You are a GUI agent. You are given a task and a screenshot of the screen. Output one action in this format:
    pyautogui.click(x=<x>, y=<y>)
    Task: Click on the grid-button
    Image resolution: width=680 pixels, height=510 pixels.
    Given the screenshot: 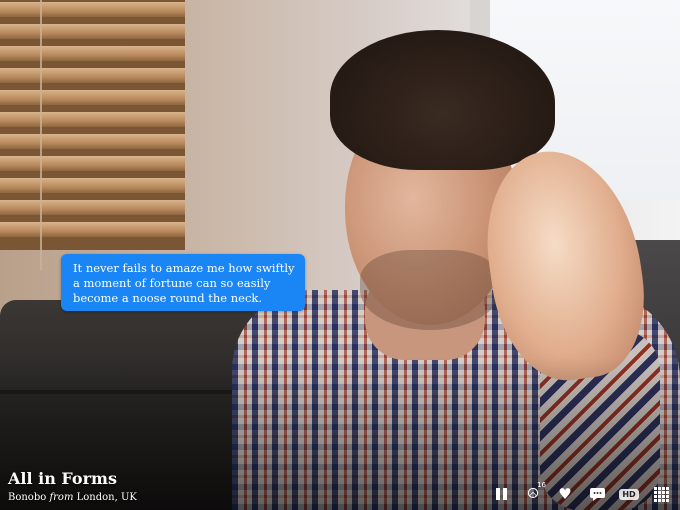 What is the action you would take?
    pyautogui.click(x=661, y=494)
    